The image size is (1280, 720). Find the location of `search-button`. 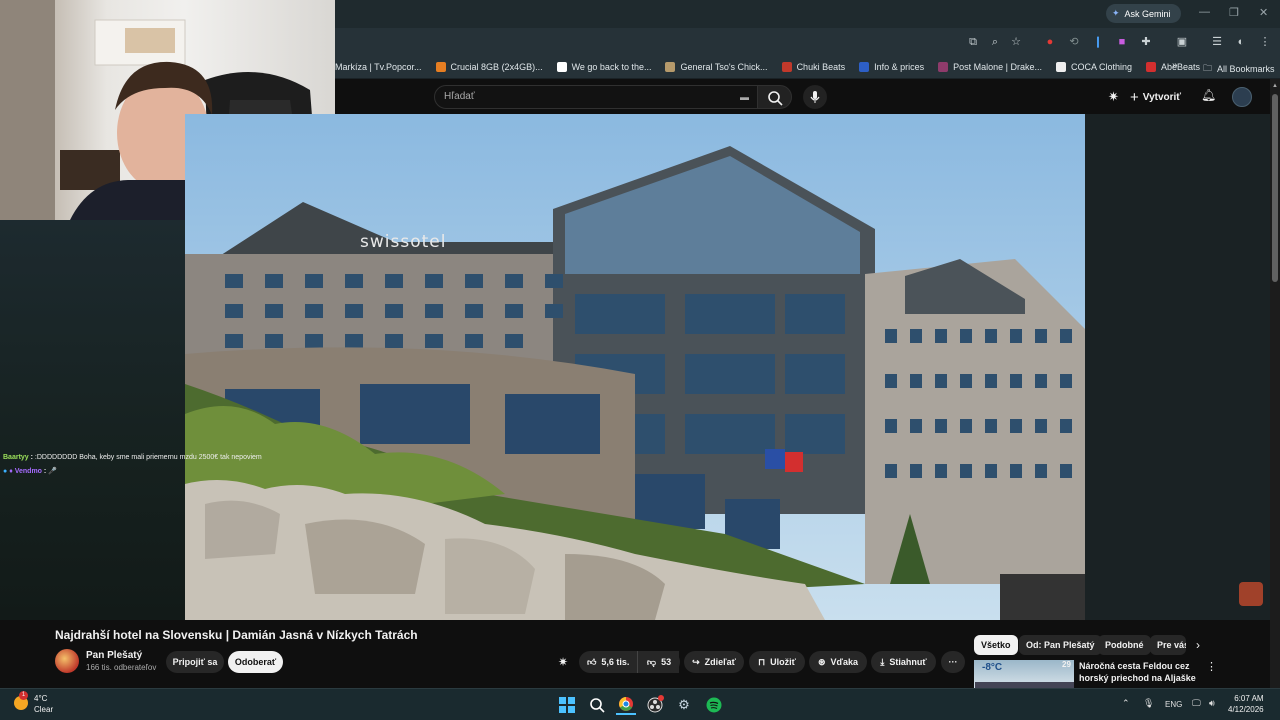

search-button is located at coordinates (774, 97).